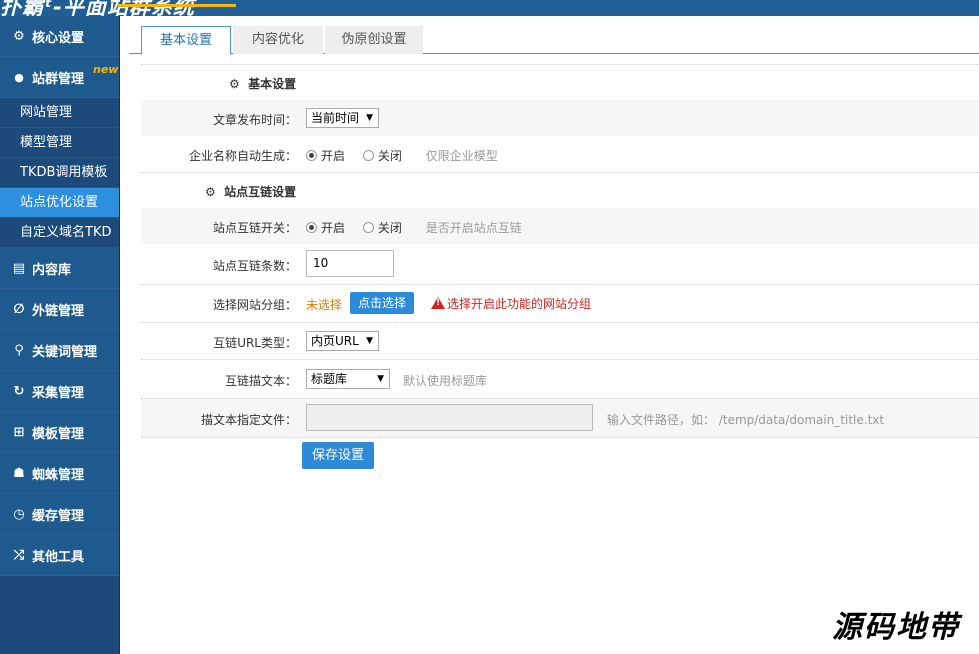 This screenshot has height=654, width=979. I want to click on windows-icon: ⊞, so click(19, 432).